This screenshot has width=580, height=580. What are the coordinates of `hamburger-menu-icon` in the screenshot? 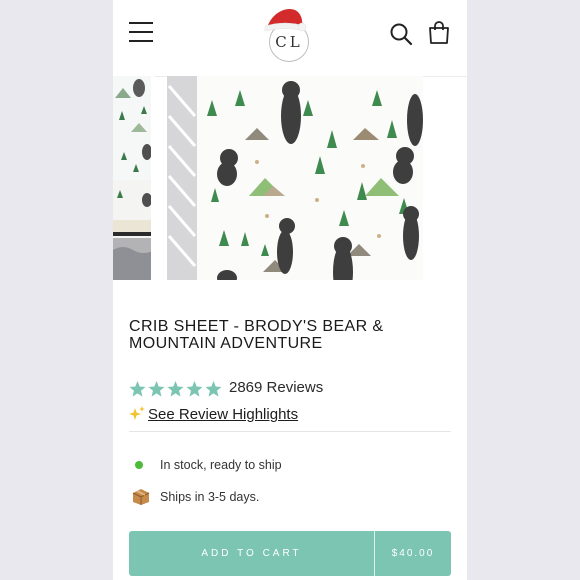 It's located at (141, 33).